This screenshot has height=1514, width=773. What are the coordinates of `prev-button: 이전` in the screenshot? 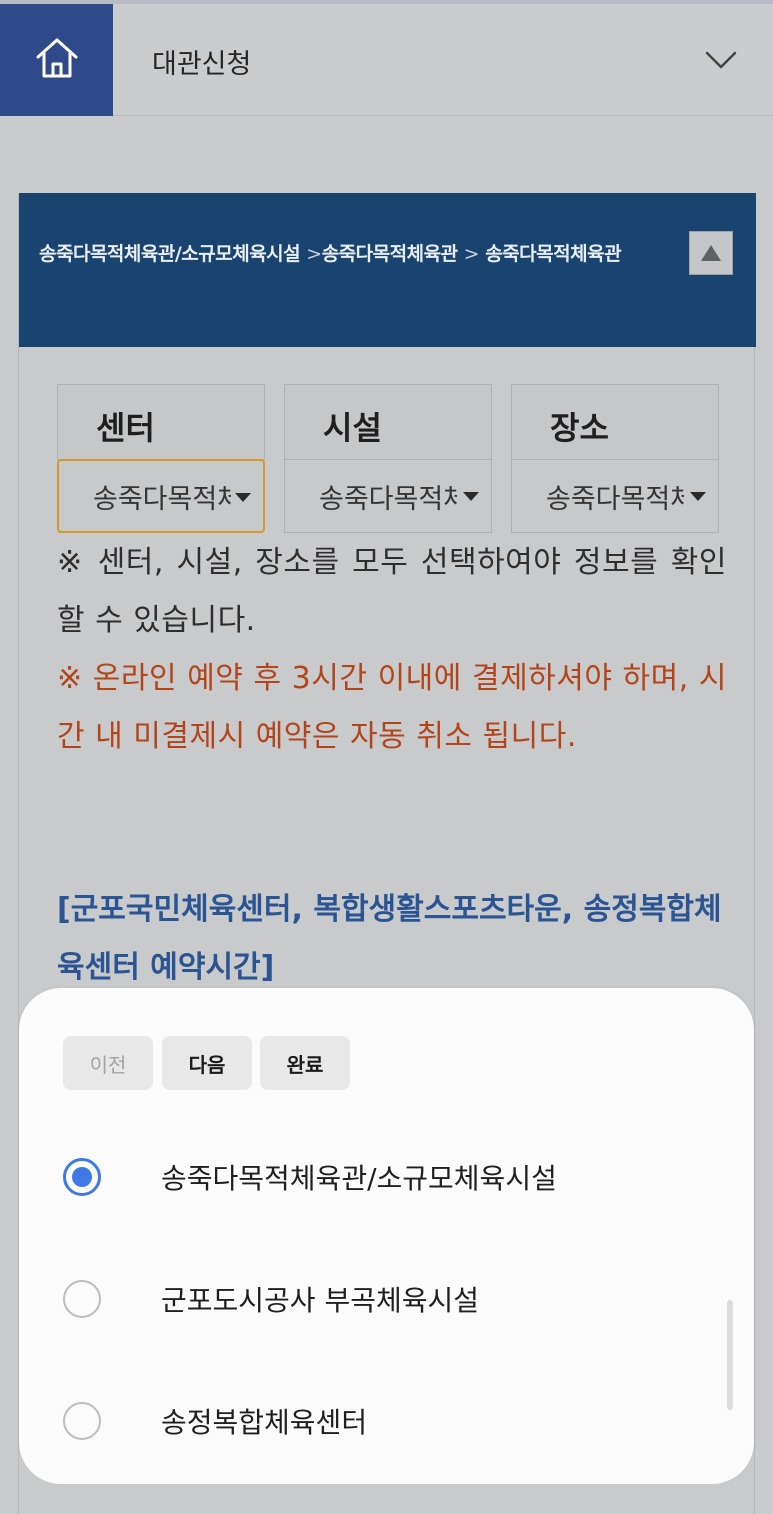 It's located at (108, 1063).